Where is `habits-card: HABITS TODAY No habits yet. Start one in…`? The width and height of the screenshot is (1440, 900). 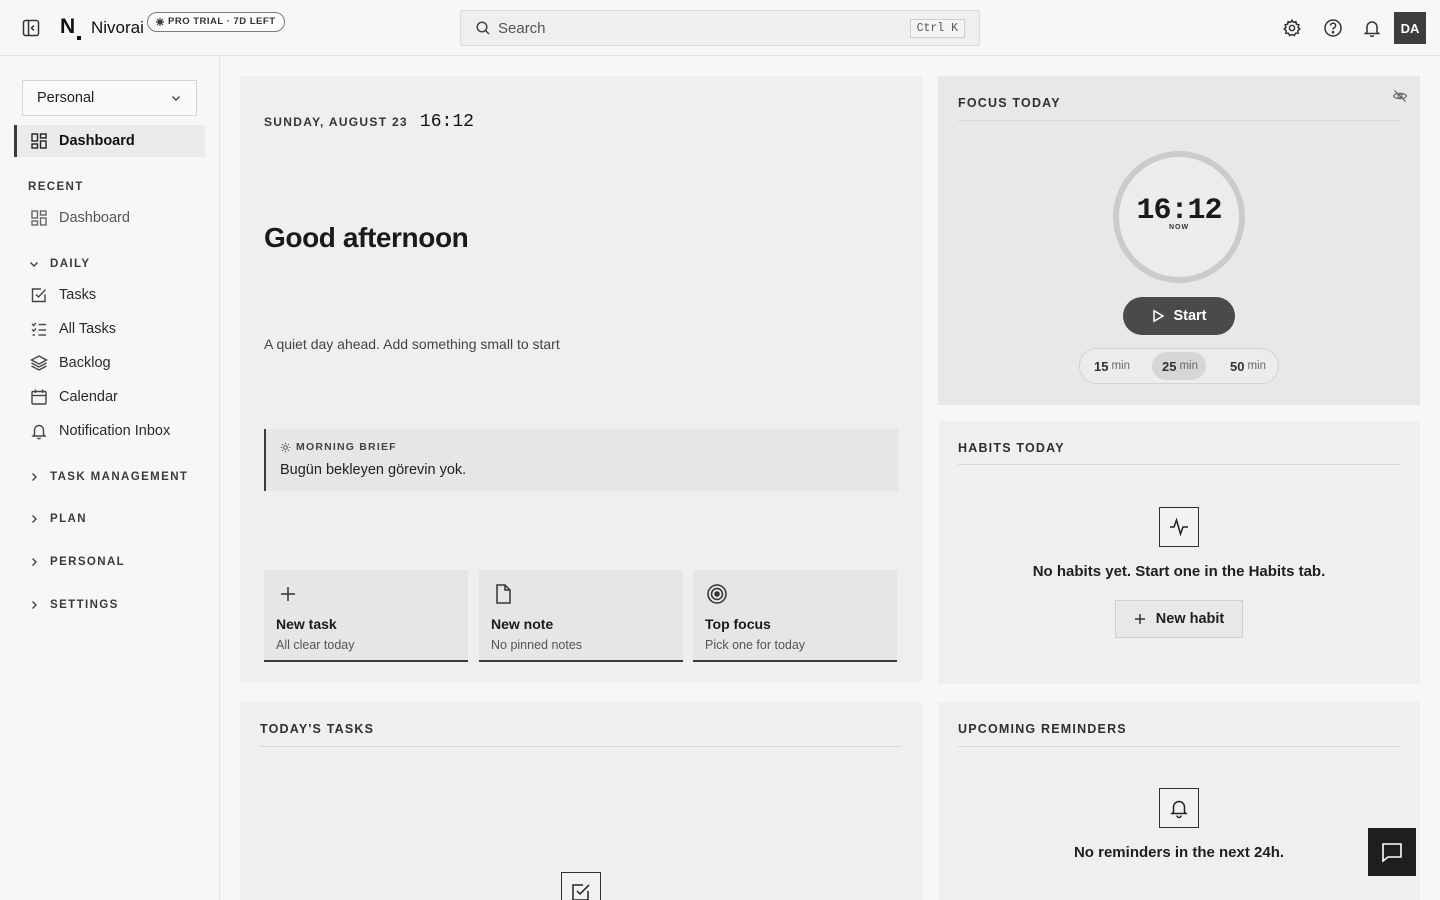 habits-card: HABITS TODAY No habits yet. Start one in… is located at coordinates (1179, 552).